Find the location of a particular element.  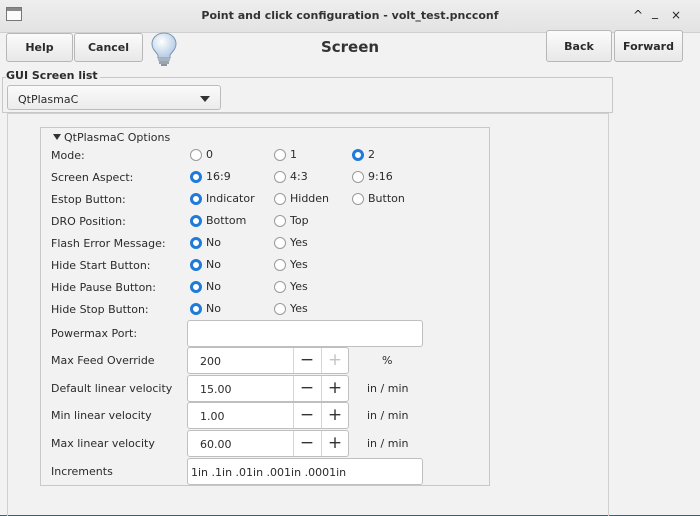

radio-option: 2 is located at coordinates (363, 154).